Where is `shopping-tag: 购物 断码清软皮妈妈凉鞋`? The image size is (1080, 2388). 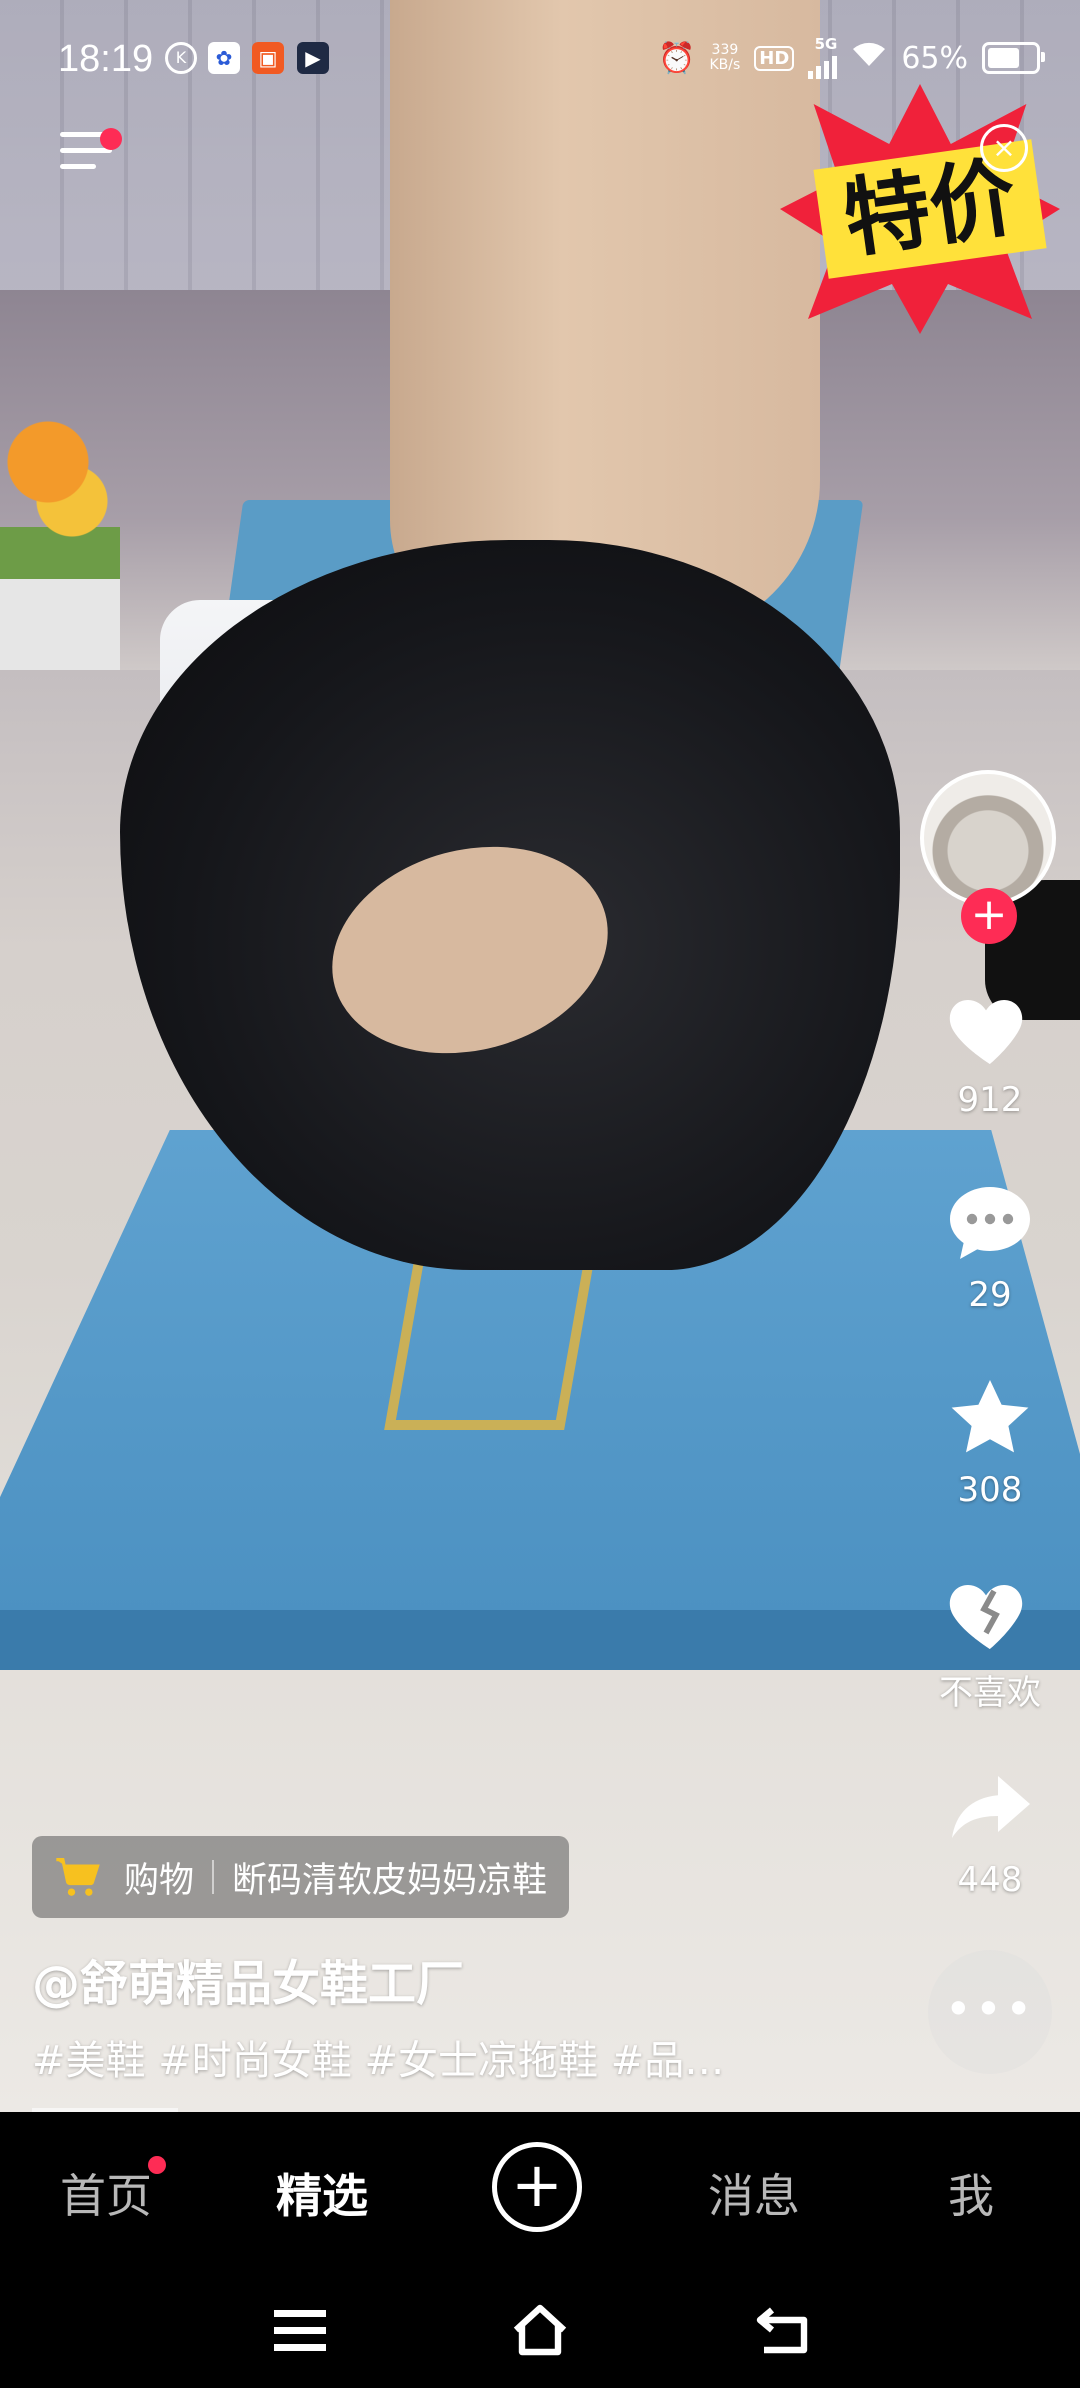 shopping-tag: 购物 断码清软皮妈妈凉鞋 is located at coordinates (301, 1877).